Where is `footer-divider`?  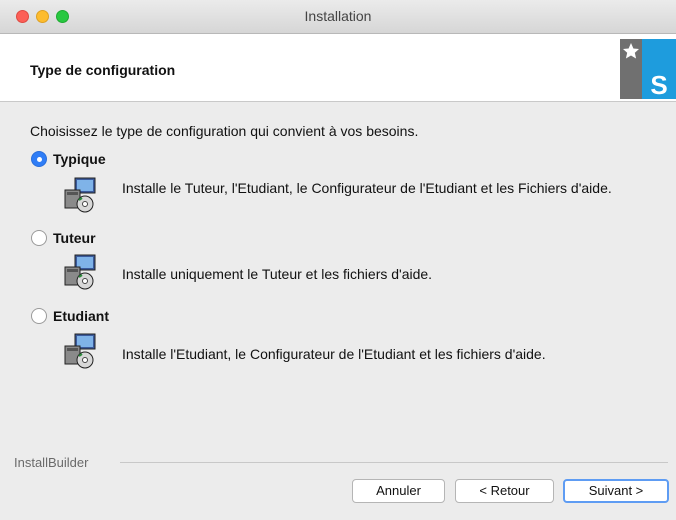 footer-divider is located at coordinates (394, 462).